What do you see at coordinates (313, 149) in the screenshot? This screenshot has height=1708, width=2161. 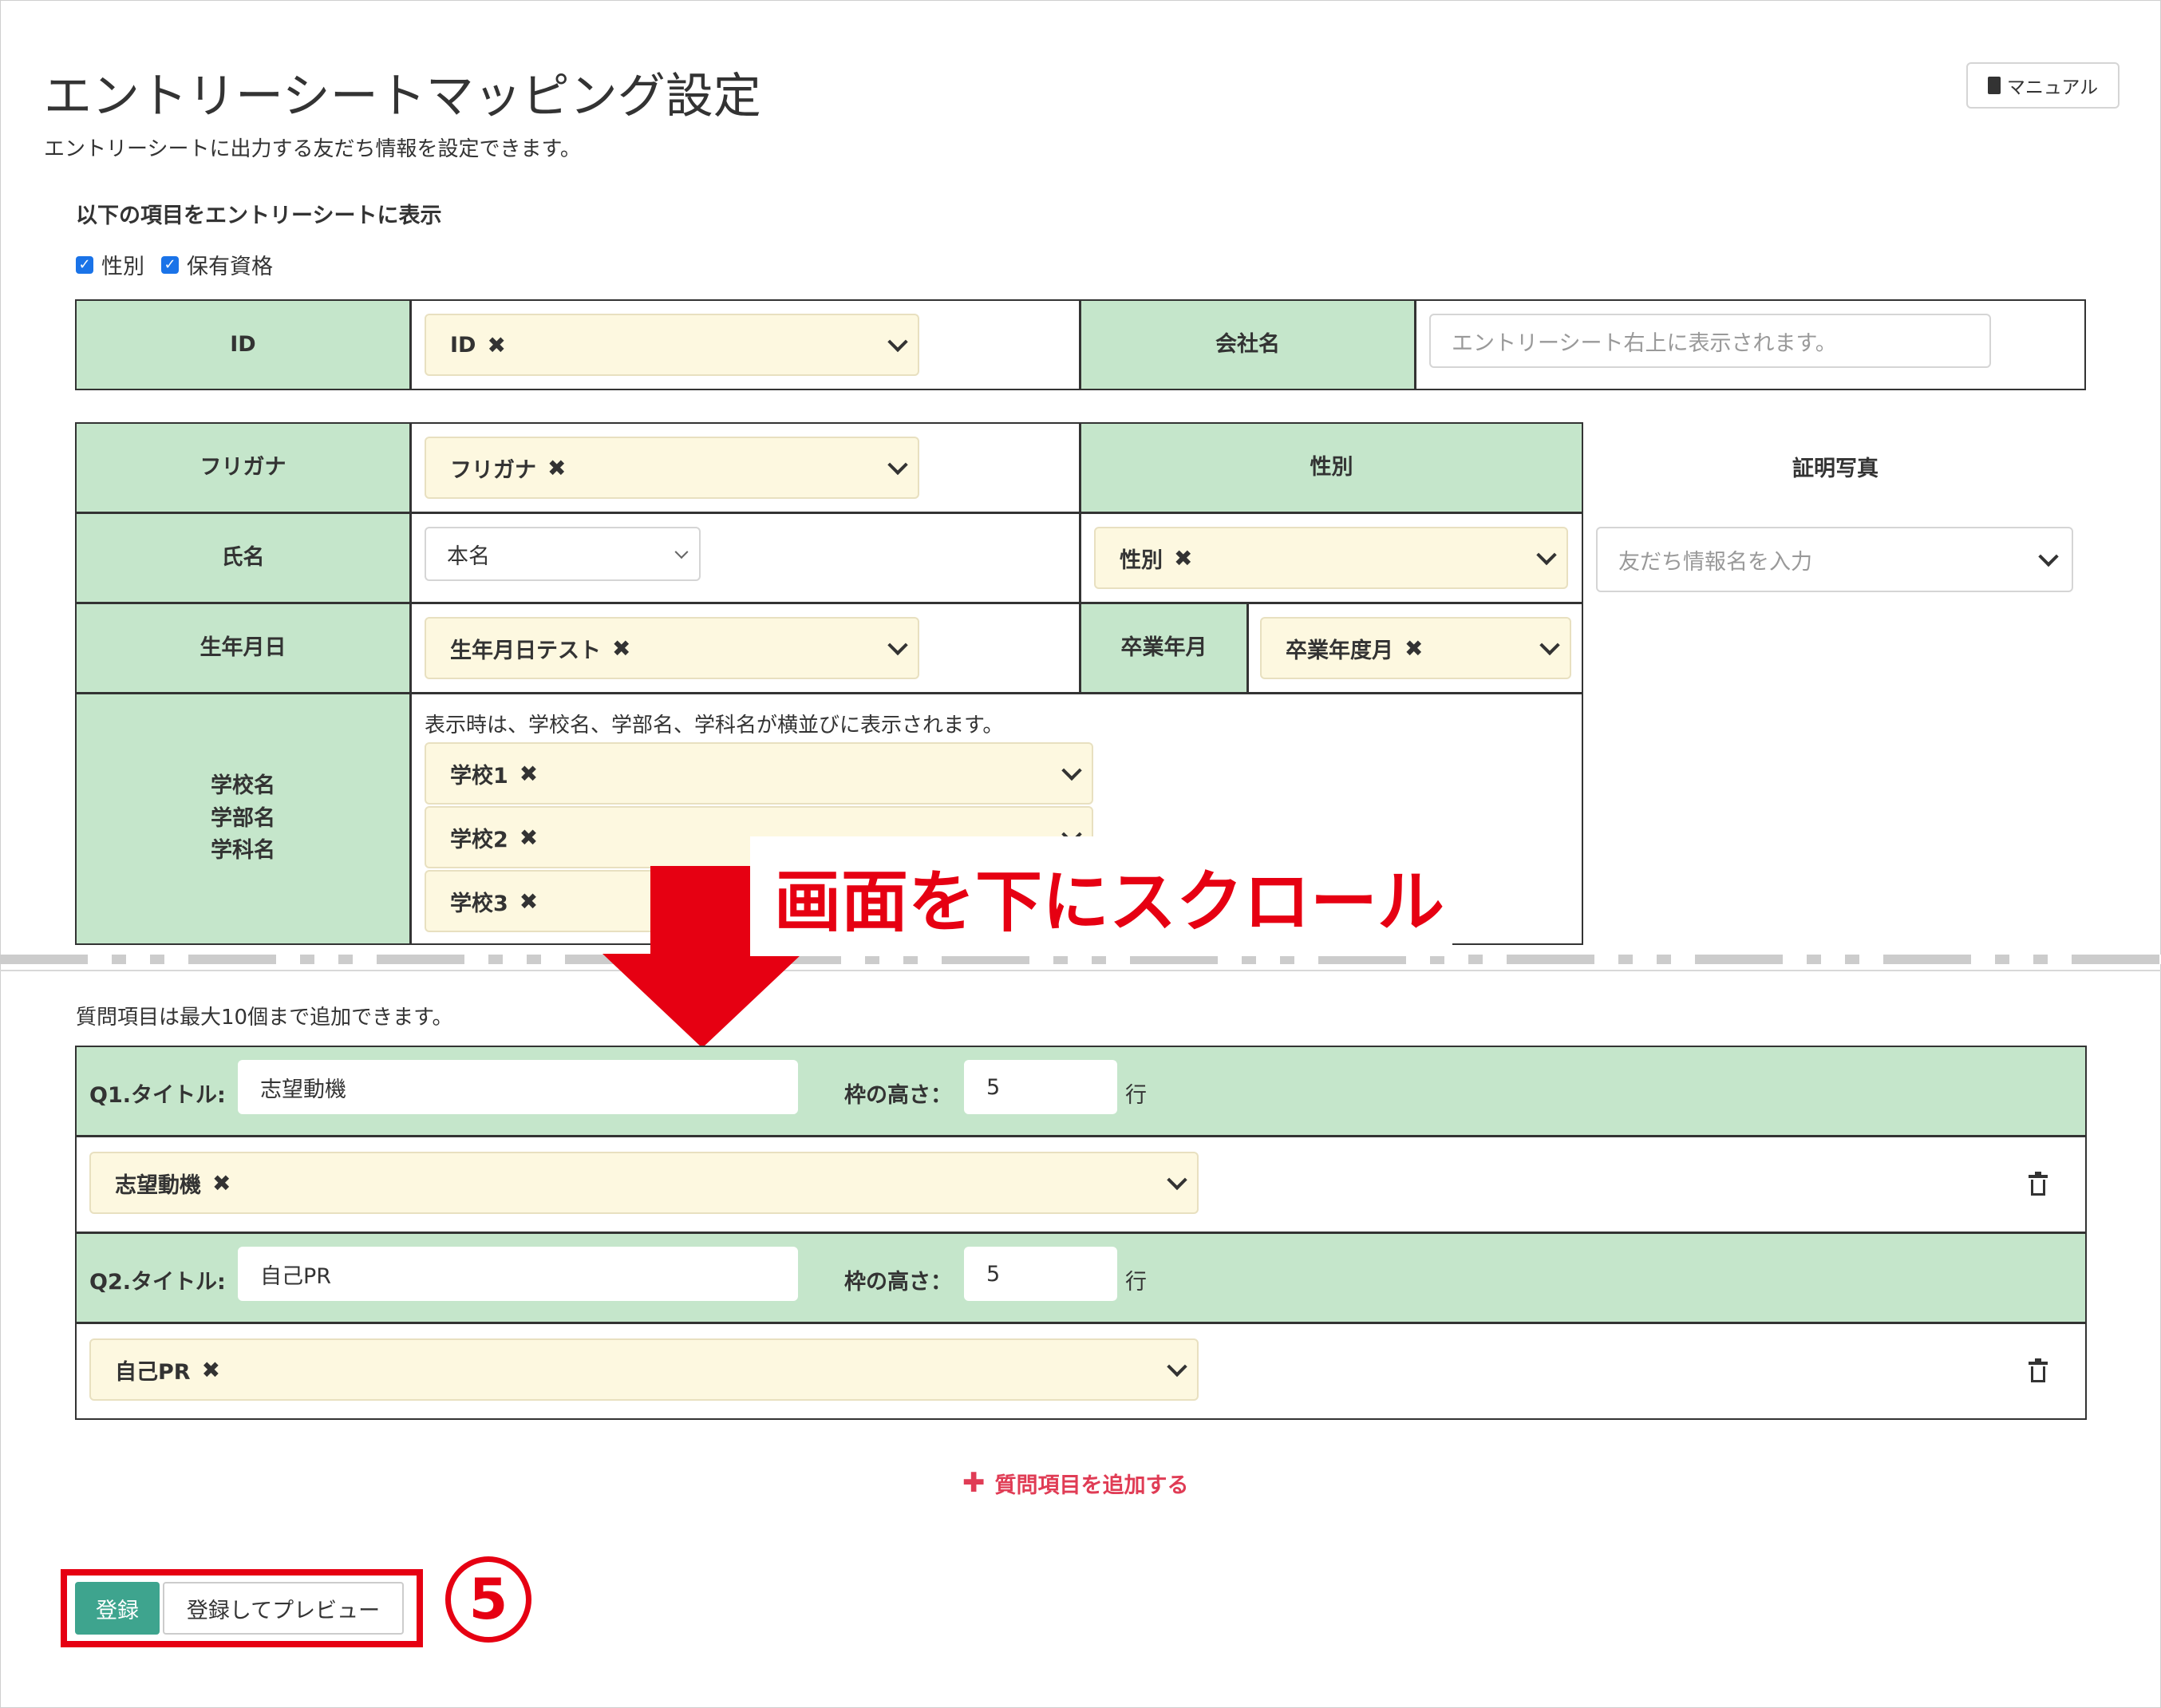 I see `page-subtitle: エントリーシートに出力する友だち情報を設定できます。` at bounding box center [313, 149].